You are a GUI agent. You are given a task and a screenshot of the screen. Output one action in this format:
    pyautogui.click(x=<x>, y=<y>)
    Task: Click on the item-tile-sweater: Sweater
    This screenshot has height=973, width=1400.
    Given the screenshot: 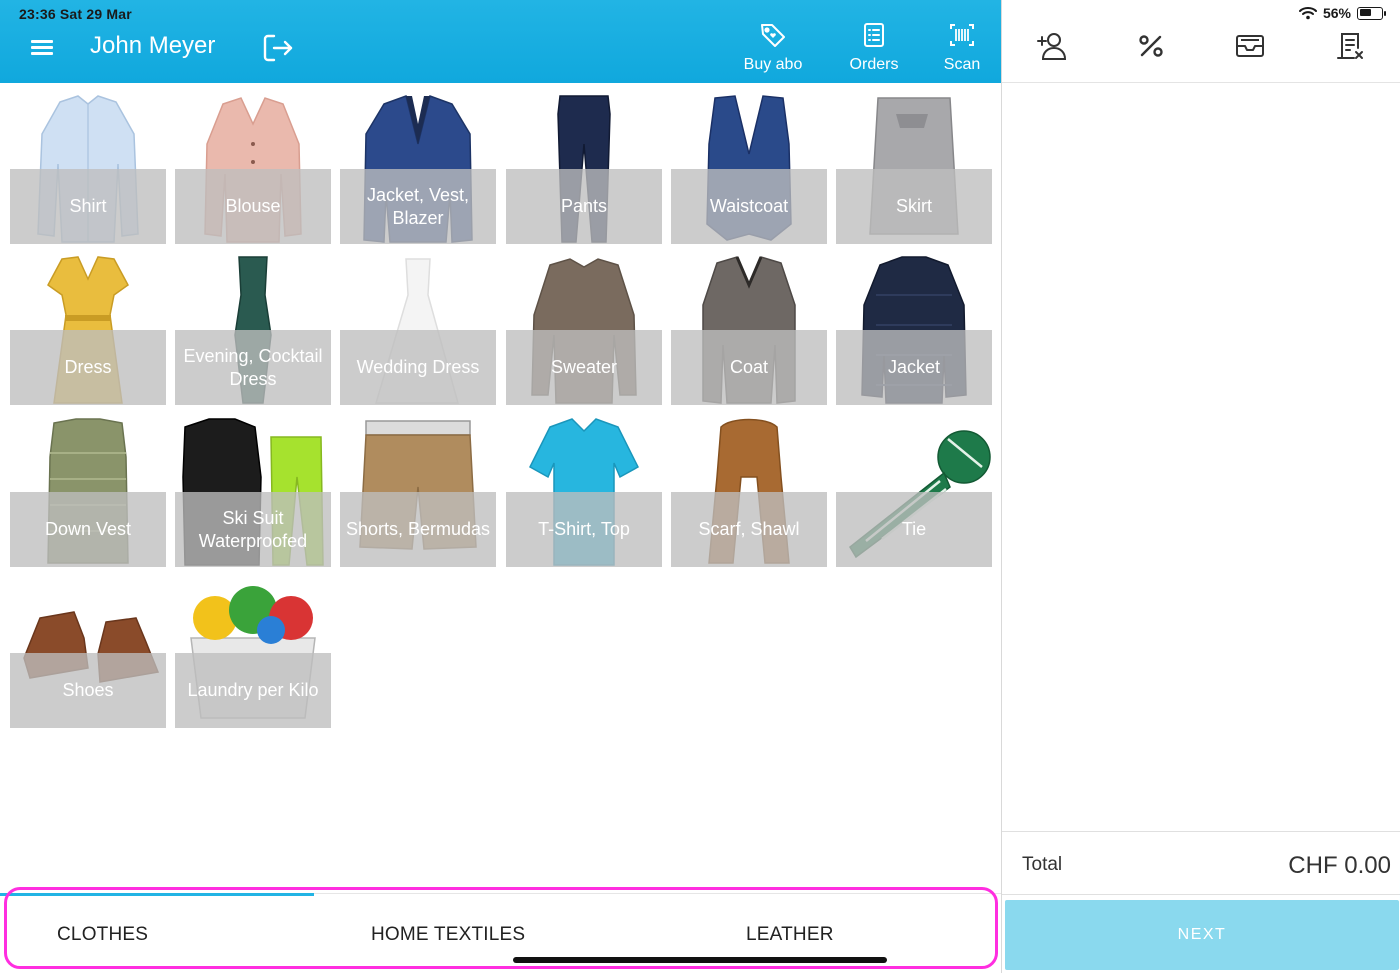 What is the action you would take?
    pyautogui.click(x=584, y=330)
    